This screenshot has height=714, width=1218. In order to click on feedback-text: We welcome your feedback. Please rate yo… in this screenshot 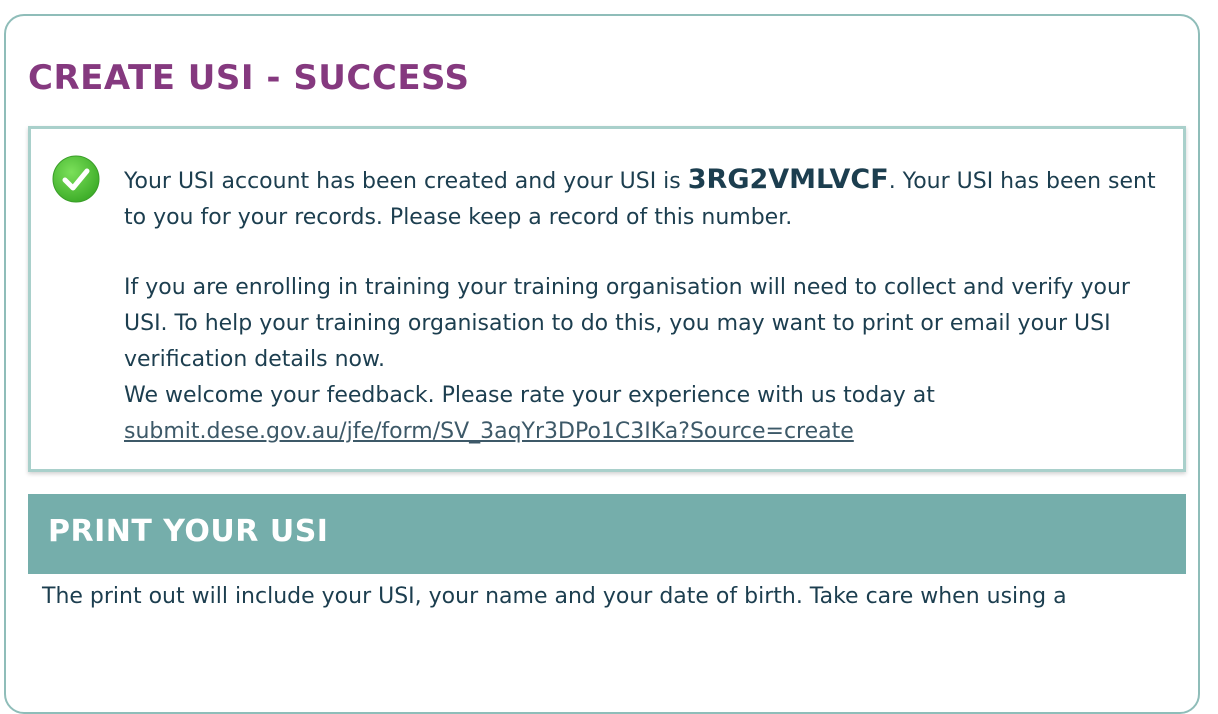, I will do `click(529, 395)`.